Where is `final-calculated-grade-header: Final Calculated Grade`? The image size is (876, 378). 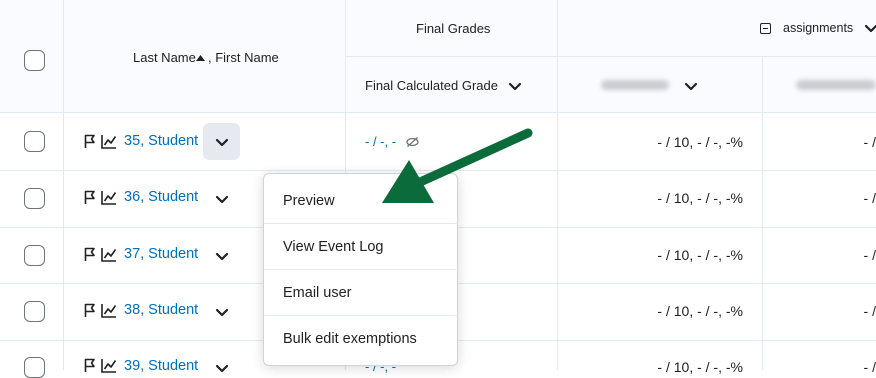
final-calculated-grade-header: Final Calculated Grade is located at coordinates (431, 85).